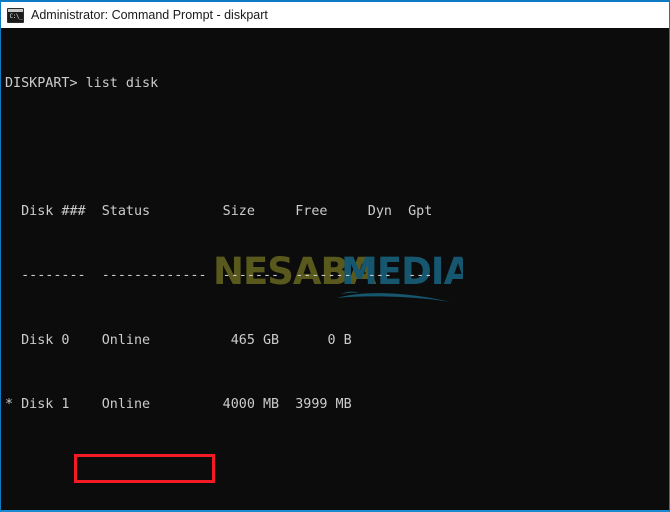  Describe the element at coordinates (178, 404) in the screenshot. I see `console-line-disk-1: * Disk 1 Online 4000 MB 3999 MB` at that location.